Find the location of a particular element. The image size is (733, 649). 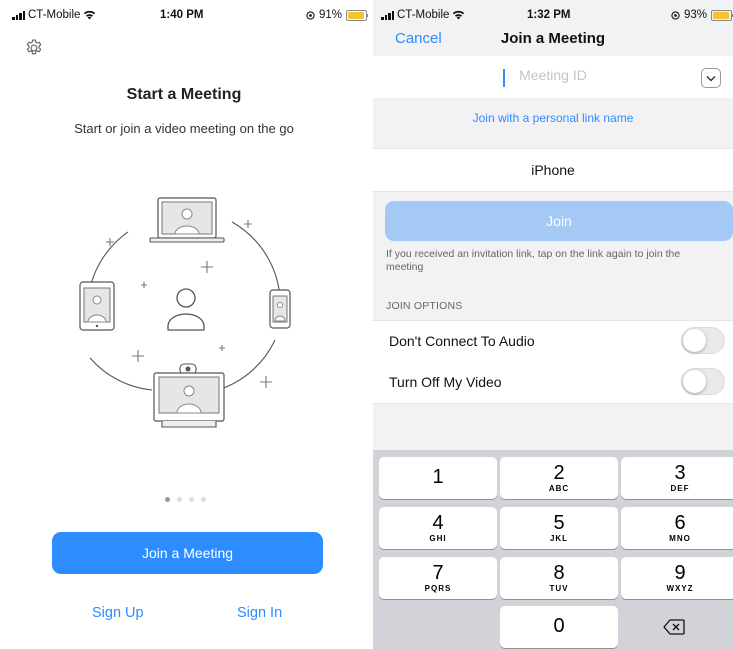

key-letters: DEF is located at coordinates (680, 488).